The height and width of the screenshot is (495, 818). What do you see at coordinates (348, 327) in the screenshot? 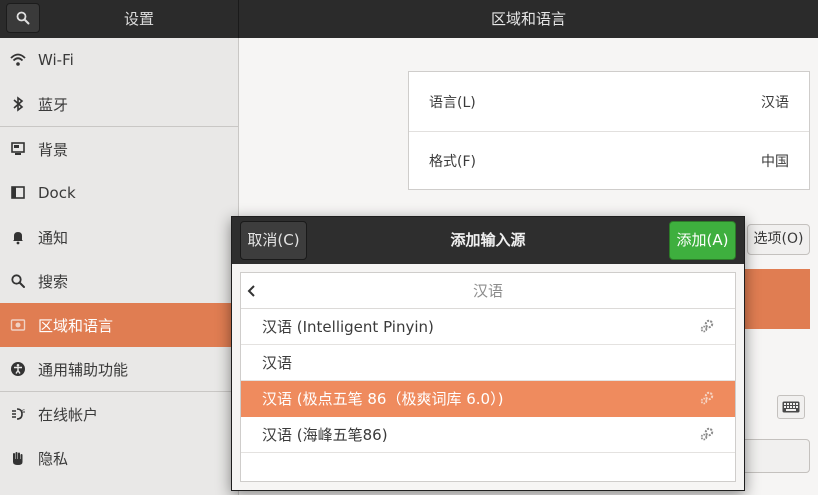
I see `list-item-label: 汉语 (Intelligent Pinyin)` at bounding box center [348, 327].